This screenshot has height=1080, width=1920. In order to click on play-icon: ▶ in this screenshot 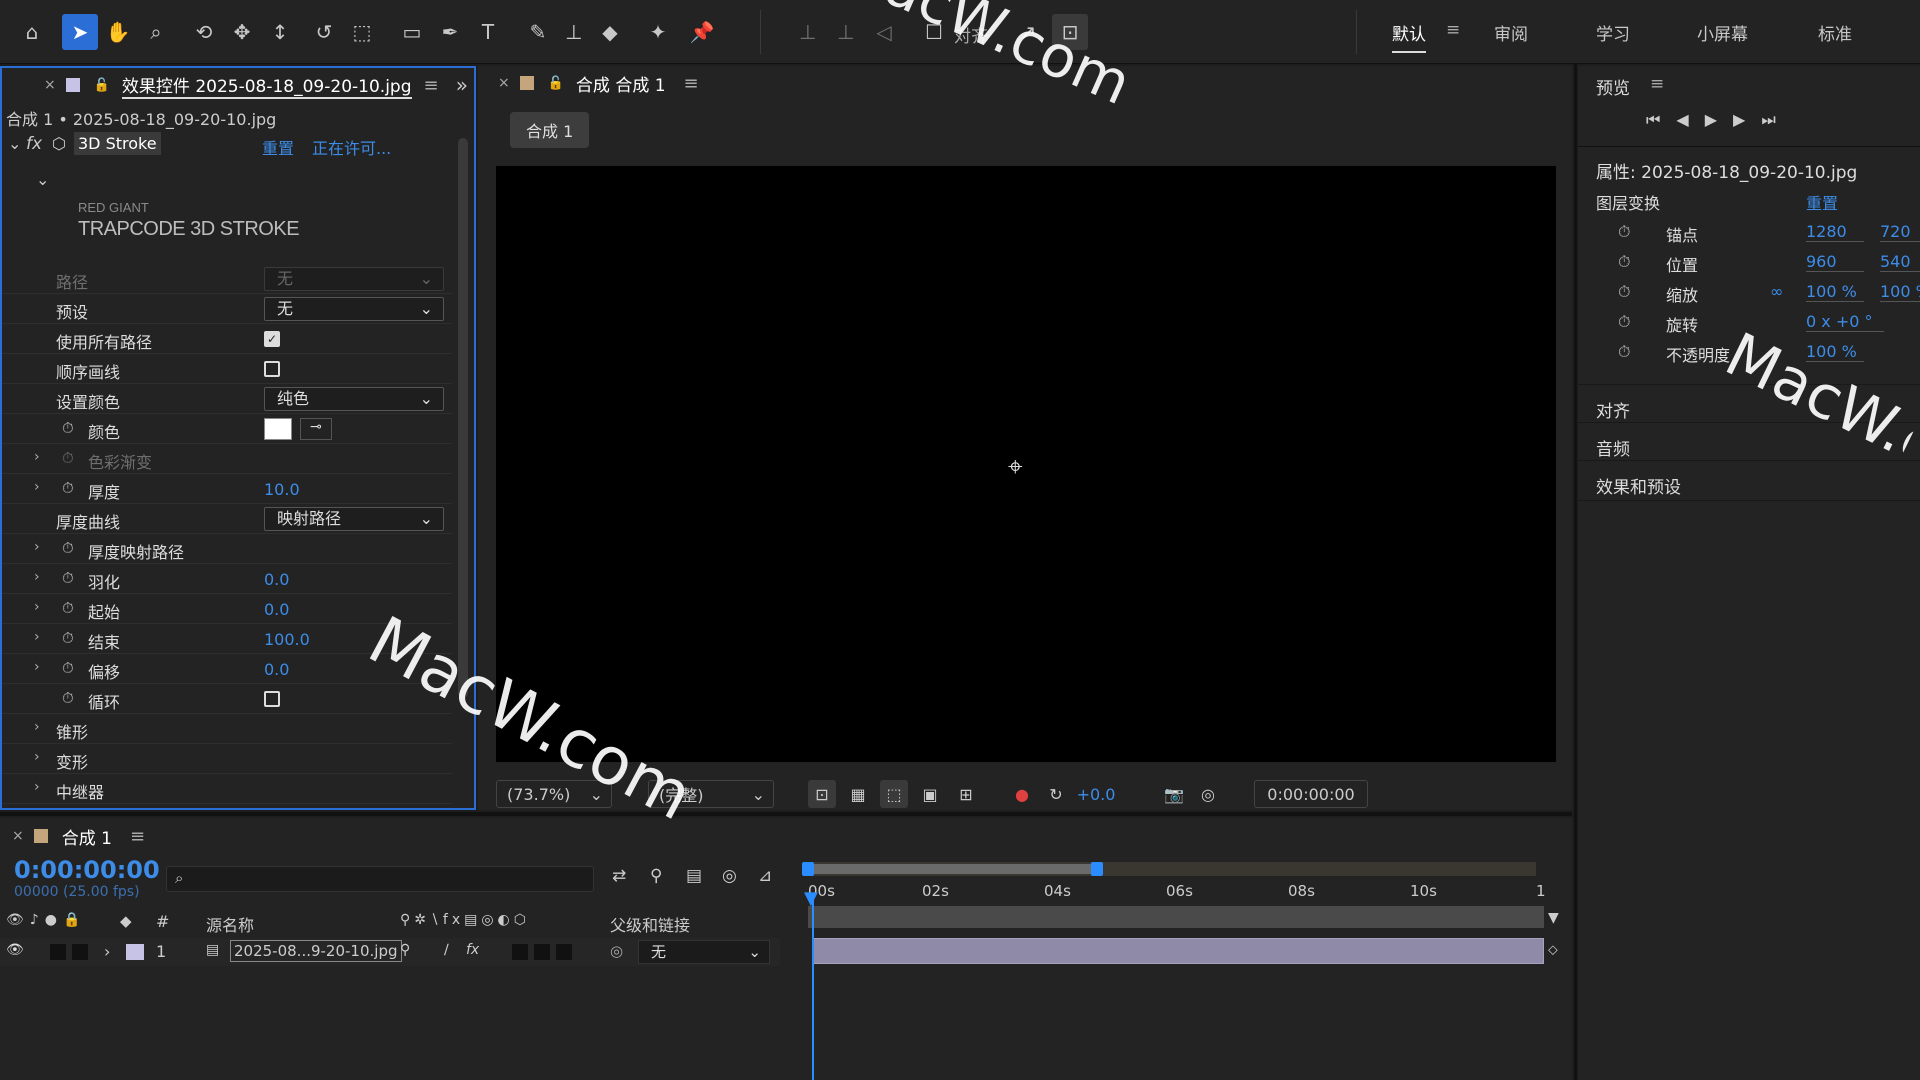, I will do `click(1719, 119)`.